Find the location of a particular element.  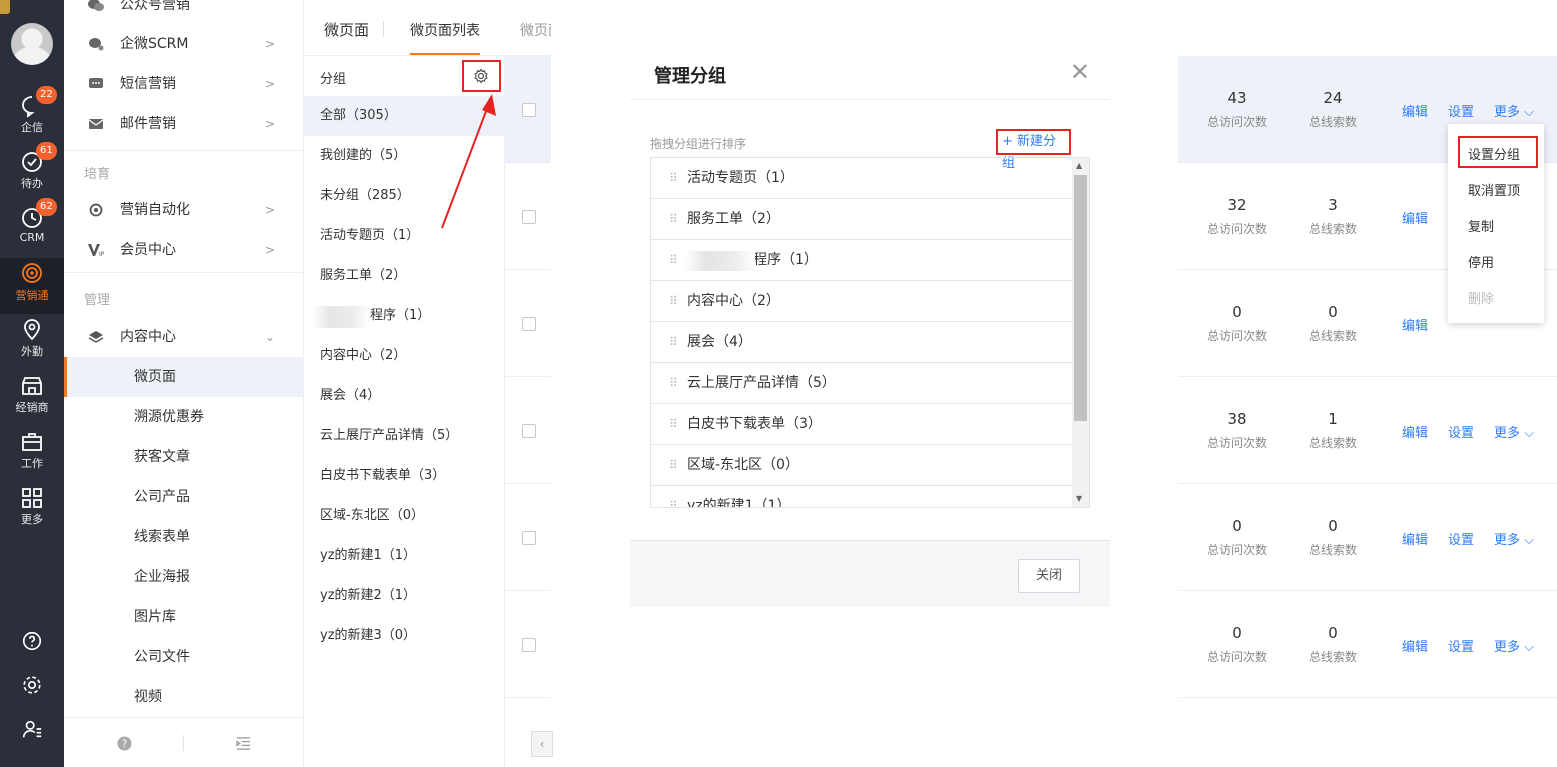

sortable-group-item: ⠿ 活动专题页（1） is located at coordinates (862, 178).